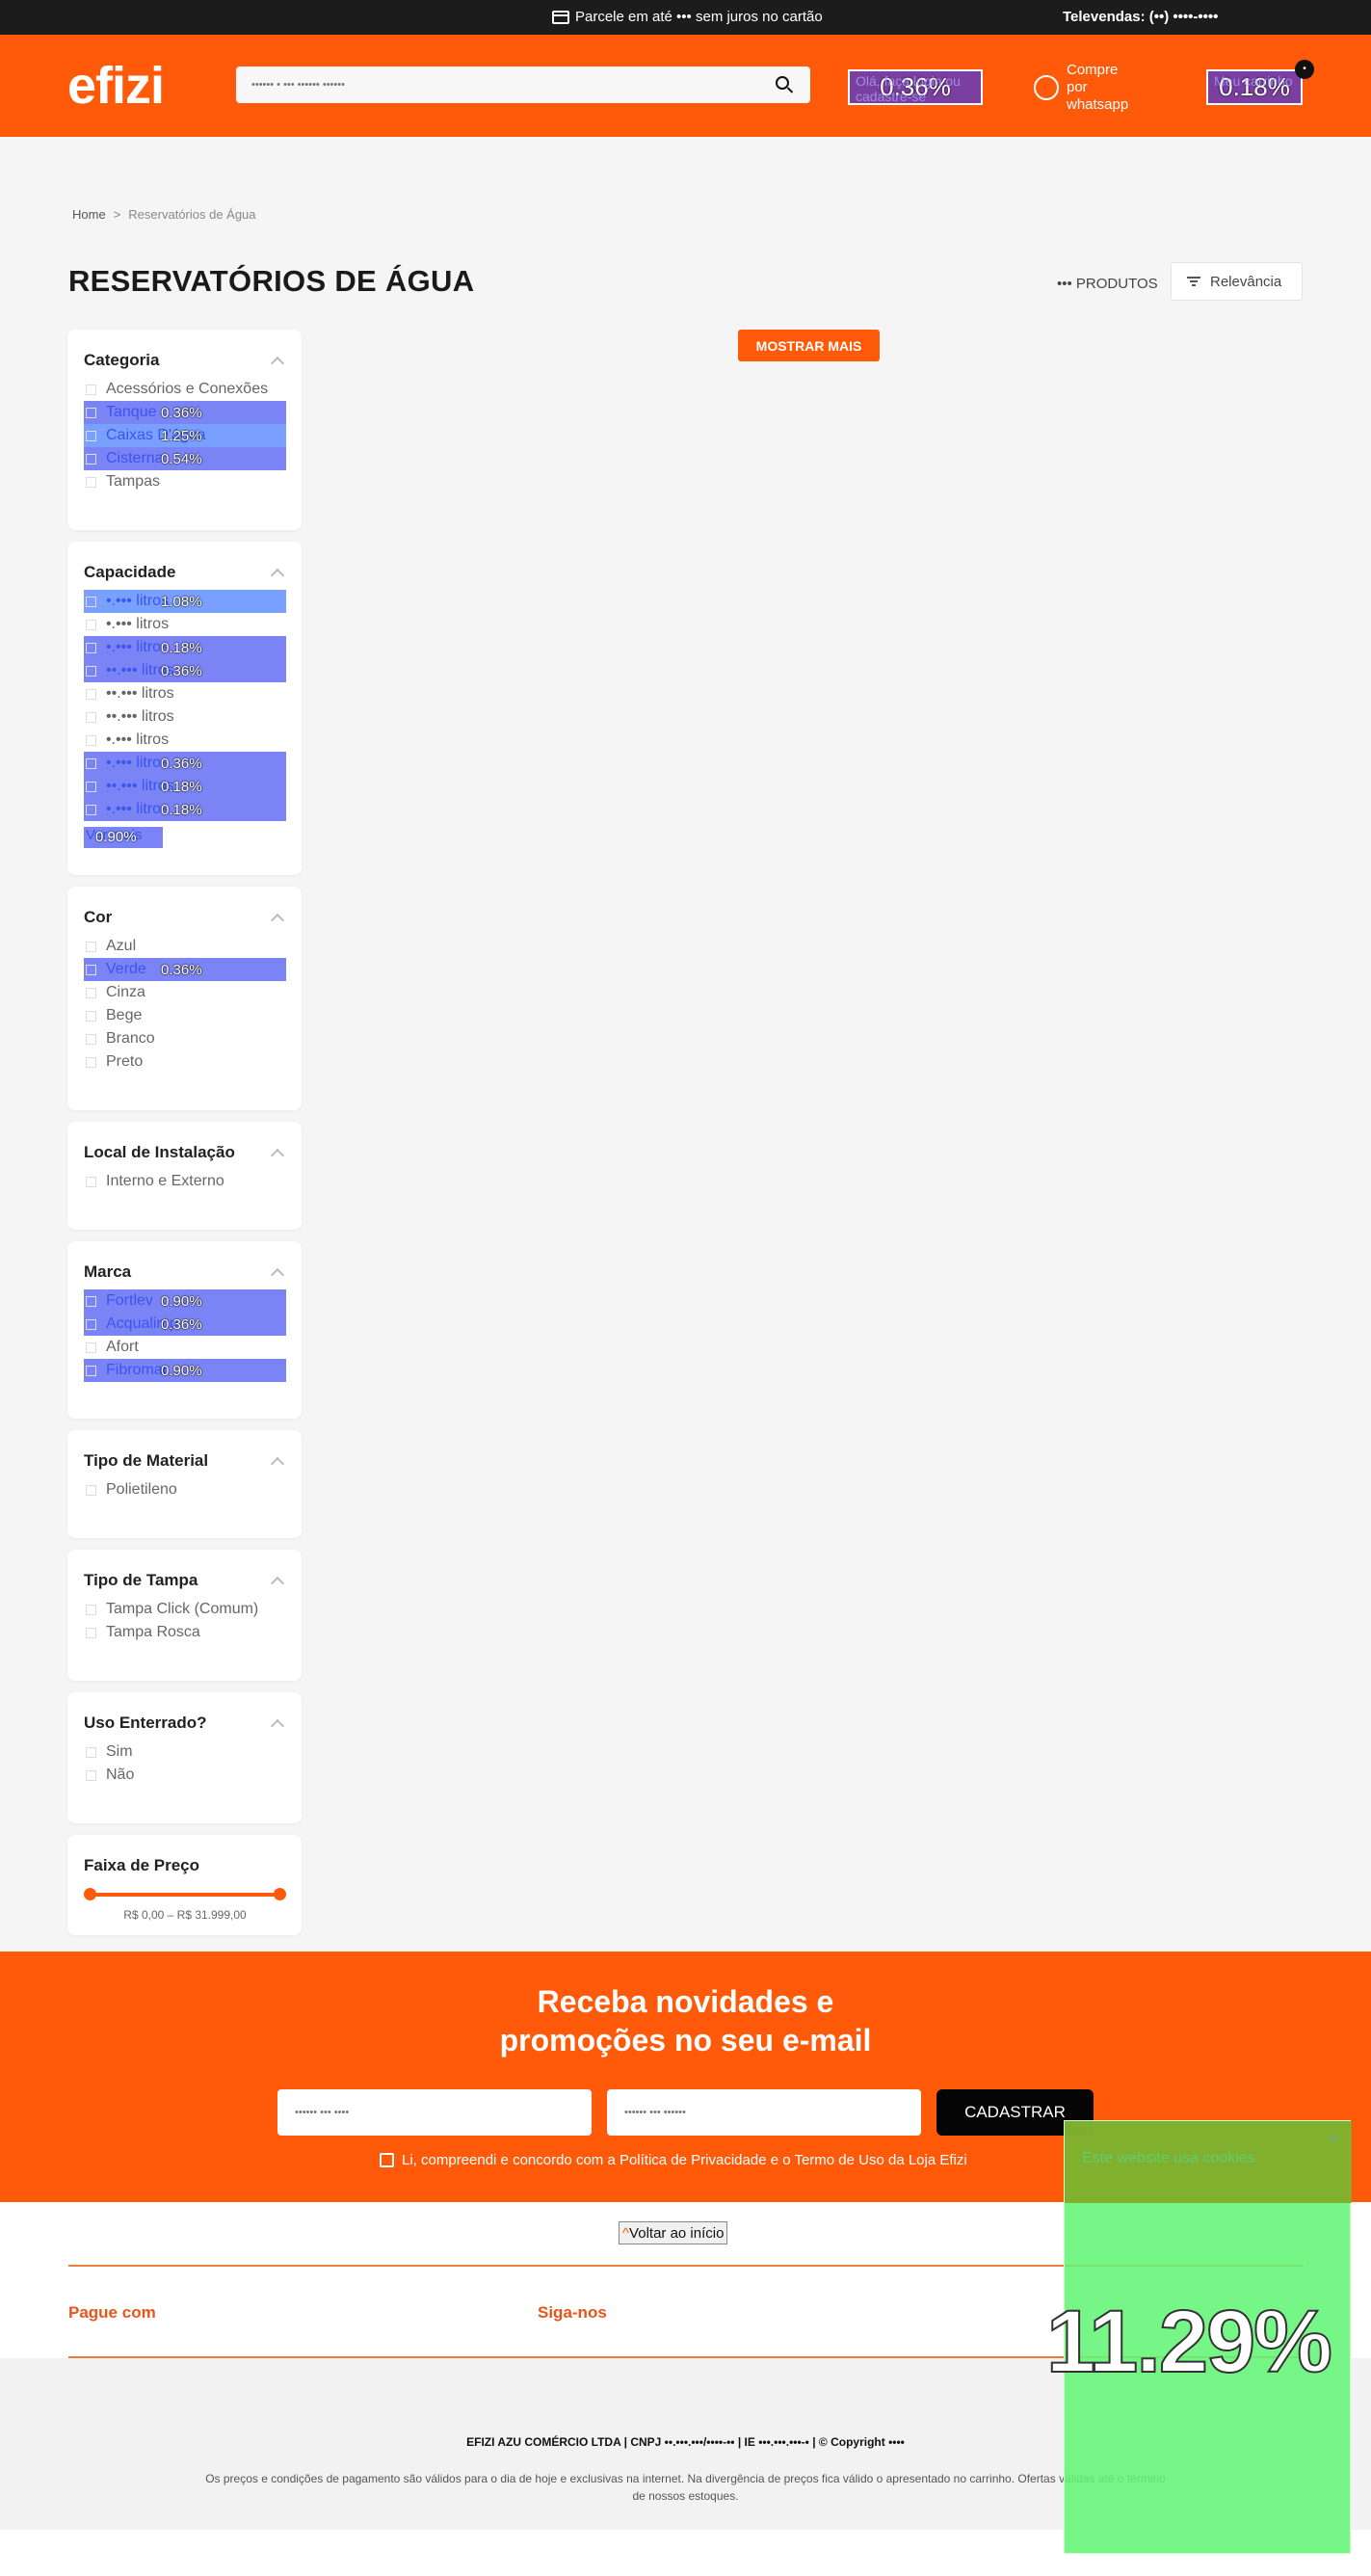 This screenshot has height=2576, width=1371. What do you see at coordinates (185, 1181) in the screenshot?
I see `filter-option: Interno e Externo` at bounding box center [185, 1181].